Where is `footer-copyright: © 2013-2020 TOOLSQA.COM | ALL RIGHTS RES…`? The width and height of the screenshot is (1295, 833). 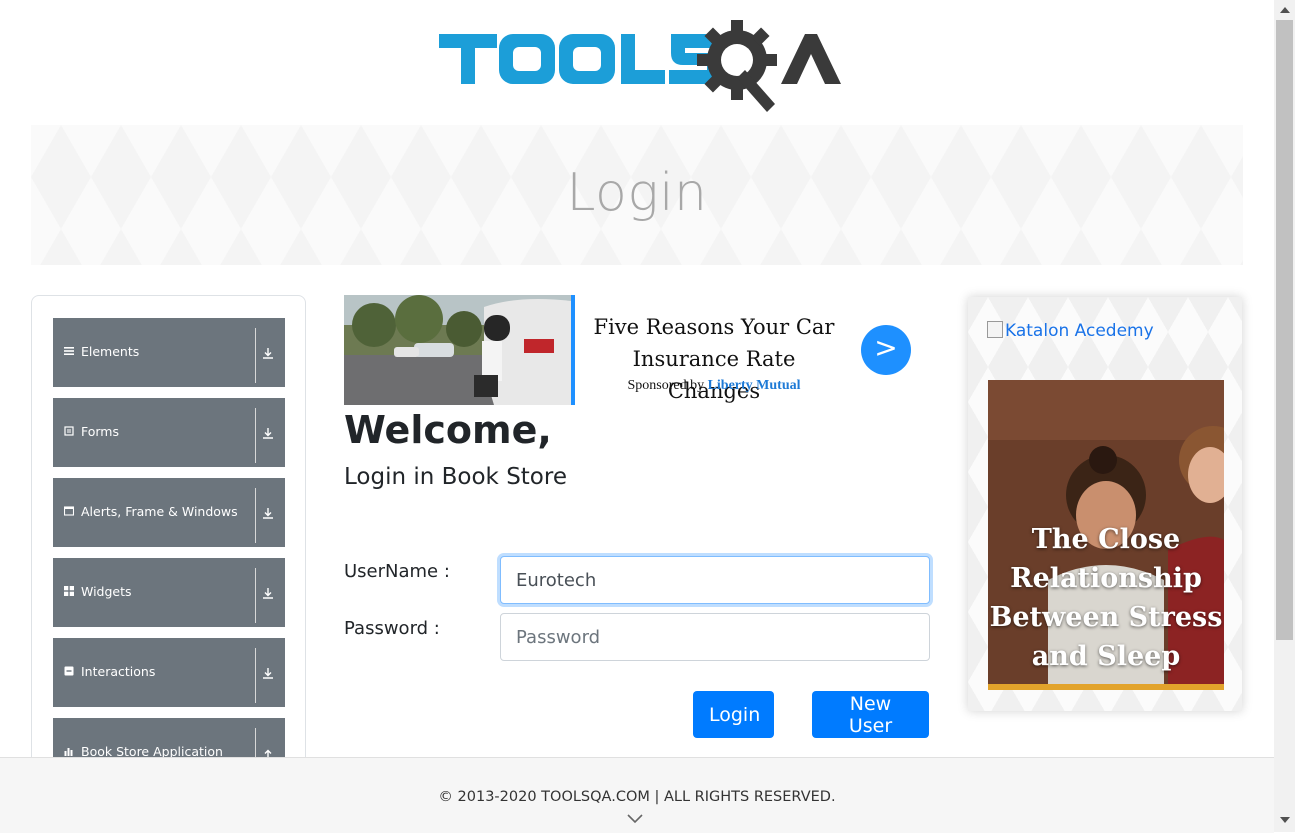 footer-copyright: © 2013-2020 TOOLSQA.COM | ALL RIGHTS RES… is located at coordinates (637, 797).